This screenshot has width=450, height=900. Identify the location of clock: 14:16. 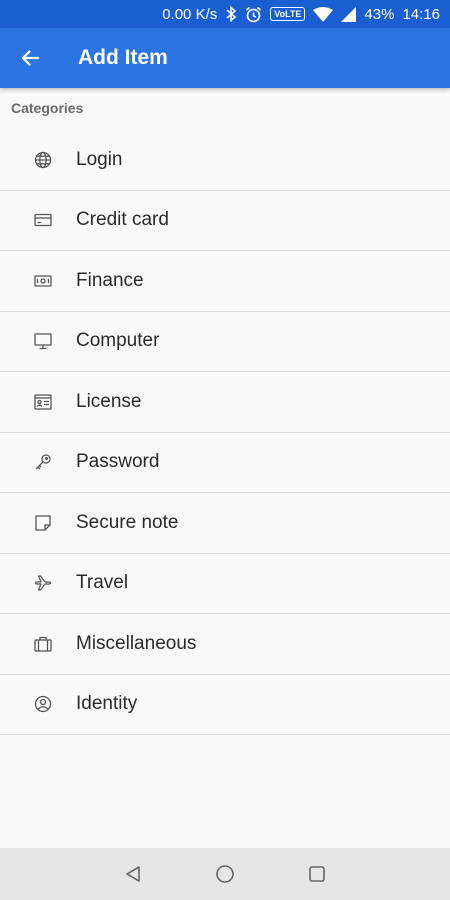
(421, 14).